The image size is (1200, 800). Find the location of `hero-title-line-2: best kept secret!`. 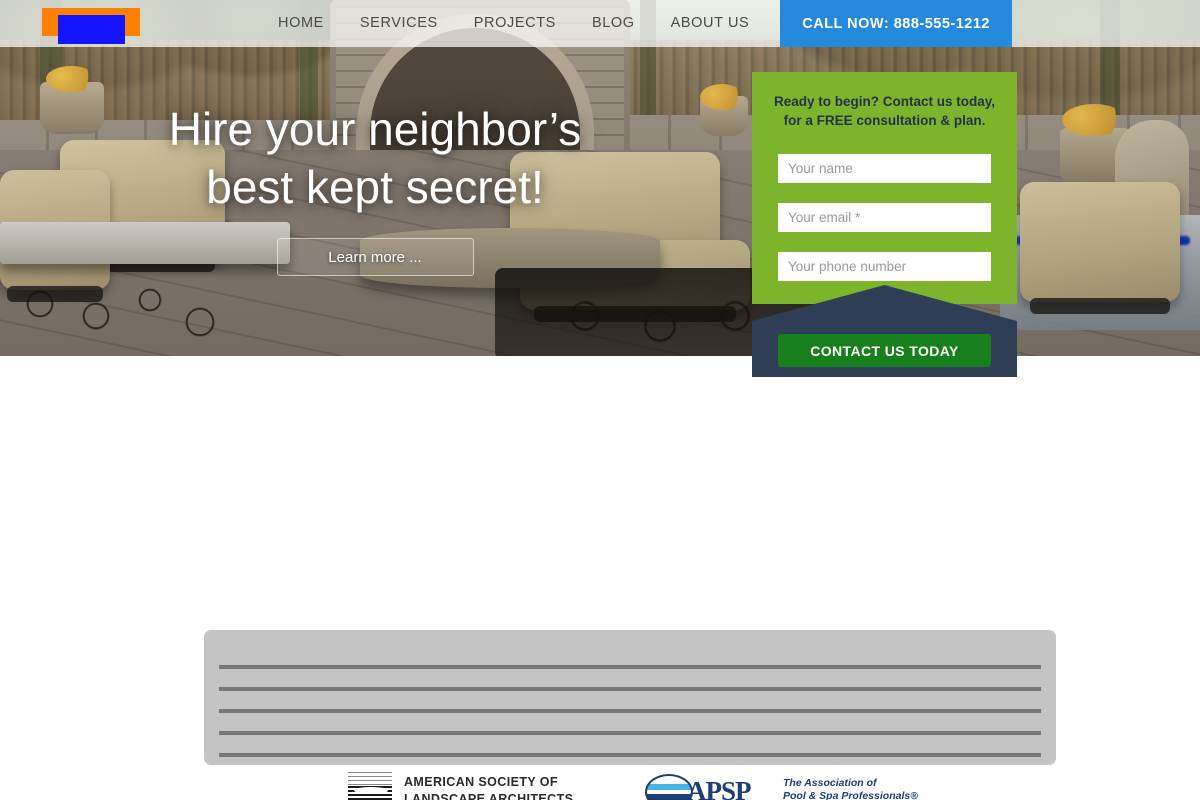

hero-title-line-2: best kept secret! is located at coordinates (375, 187).